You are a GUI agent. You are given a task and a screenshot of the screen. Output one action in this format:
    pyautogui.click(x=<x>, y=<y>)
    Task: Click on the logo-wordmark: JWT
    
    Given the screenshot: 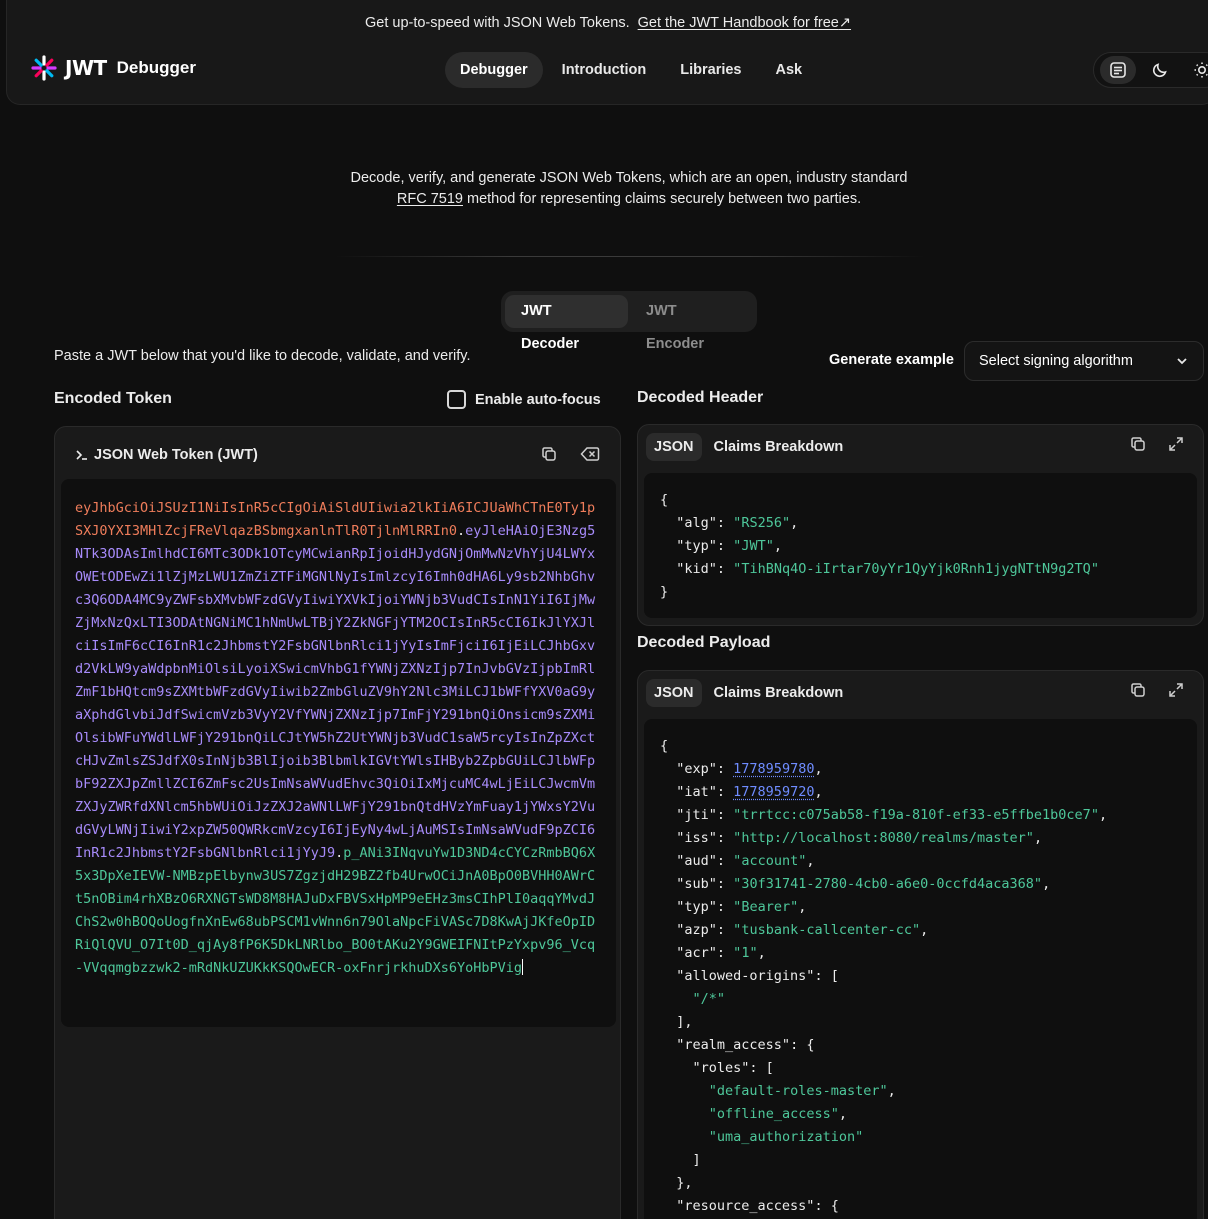 What is the action you would take?
    pyautogui.click(x=86, y=68)
    